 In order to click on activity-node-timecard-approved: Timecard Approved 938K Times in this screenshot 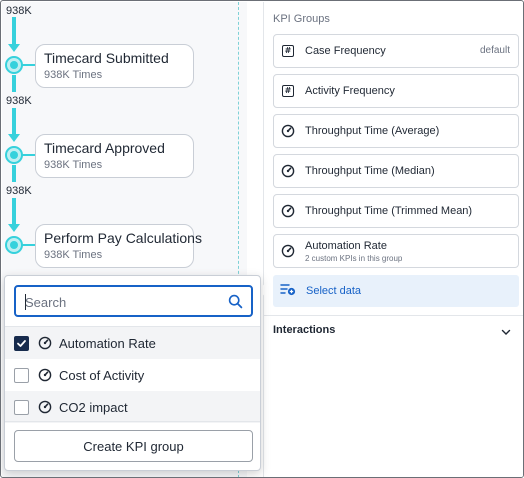, I will do `click(114, 156)`.